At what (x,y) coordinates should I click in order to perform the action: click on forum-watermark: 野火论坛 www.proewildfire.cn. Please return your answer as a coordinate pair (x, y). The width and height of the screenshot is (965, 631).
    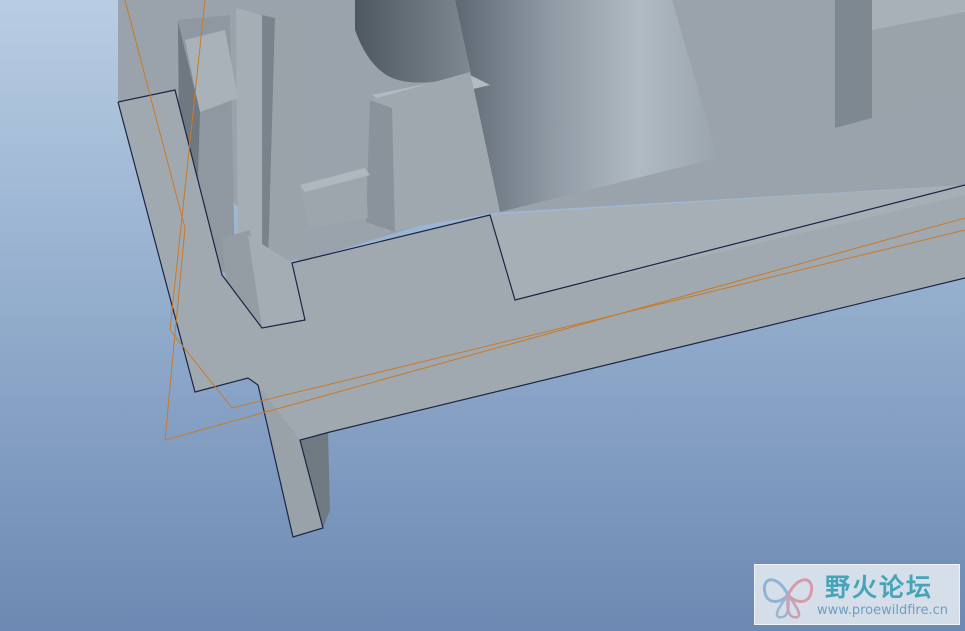
    Looking at the image, I should click on (857, 594).